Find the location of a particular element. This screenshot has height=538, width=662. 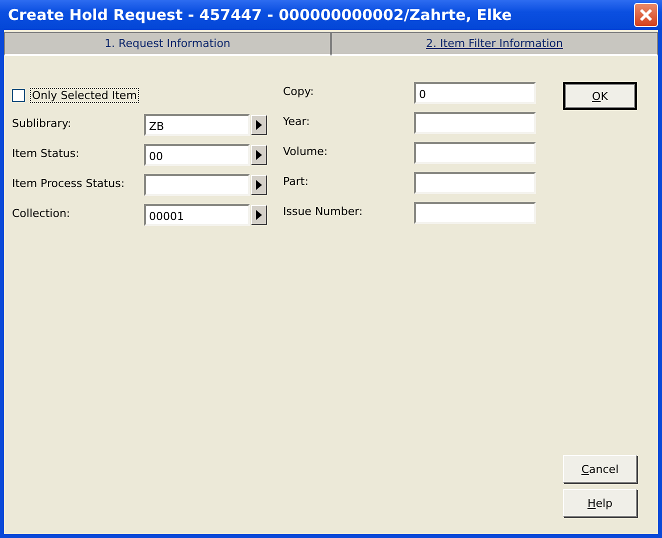

help-button: Help is located at coordinates (600, 503).